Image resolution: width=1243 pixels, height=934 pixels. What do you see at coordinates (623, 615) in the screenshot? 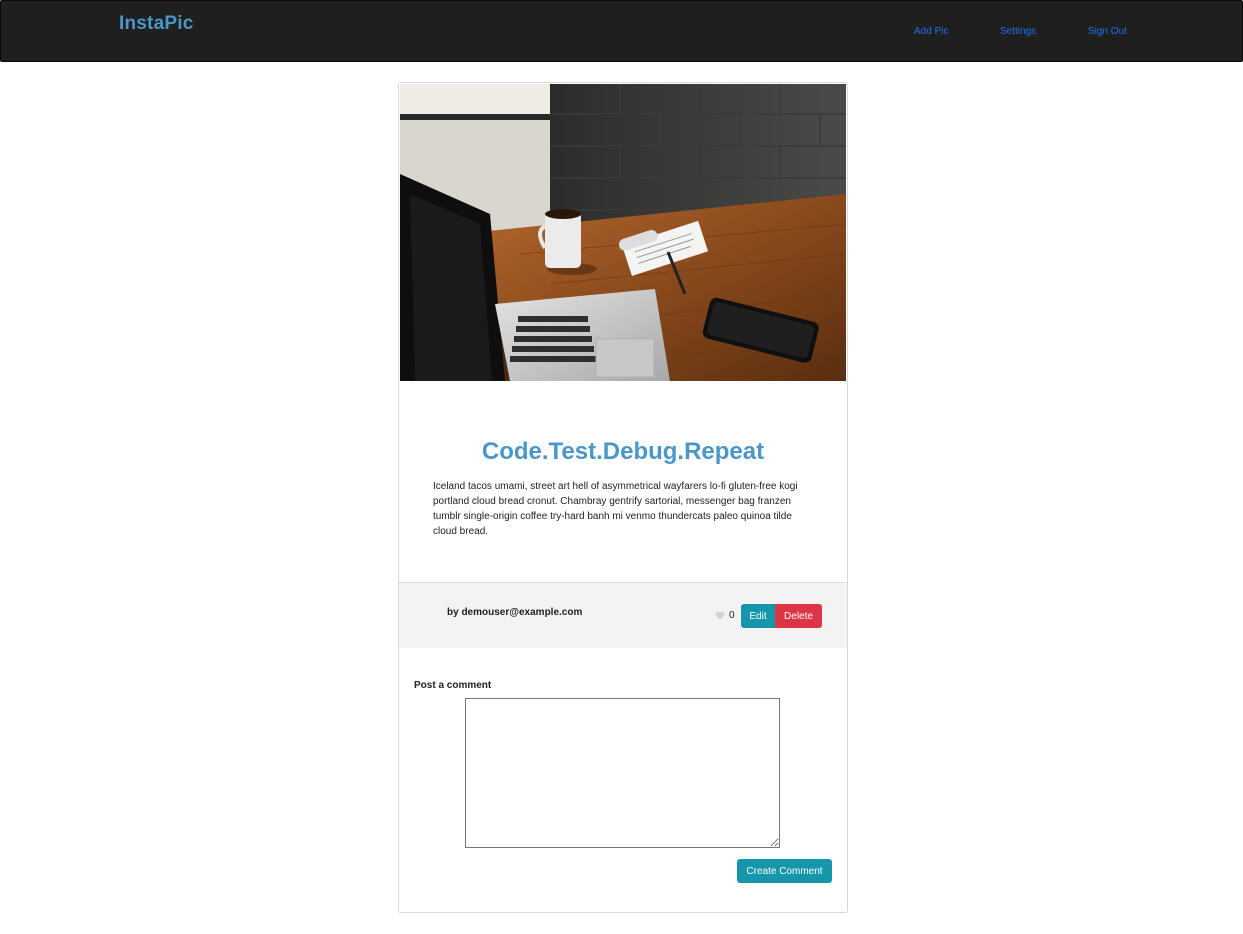
I see `post-footer: by demouser@example.com 0 Edit Delete` at bounding box center [623, 615].